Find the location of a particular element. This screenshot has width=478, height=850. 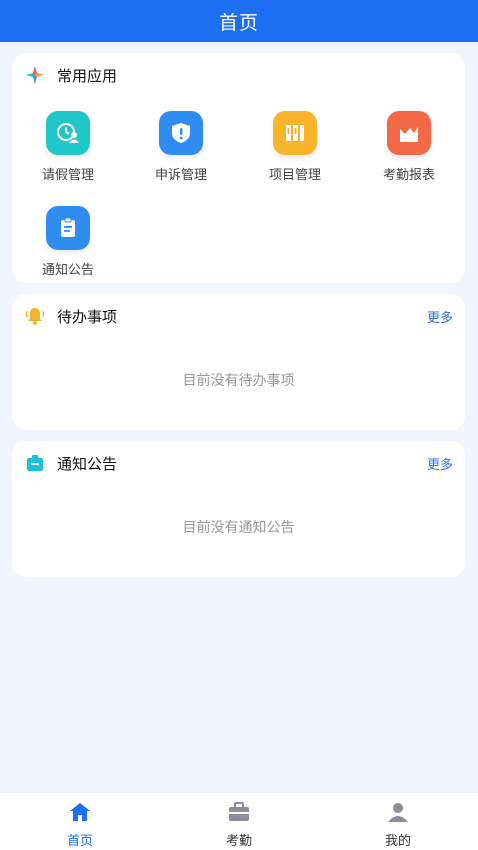

app-header: 首页 is located at coordinates (239, 21).